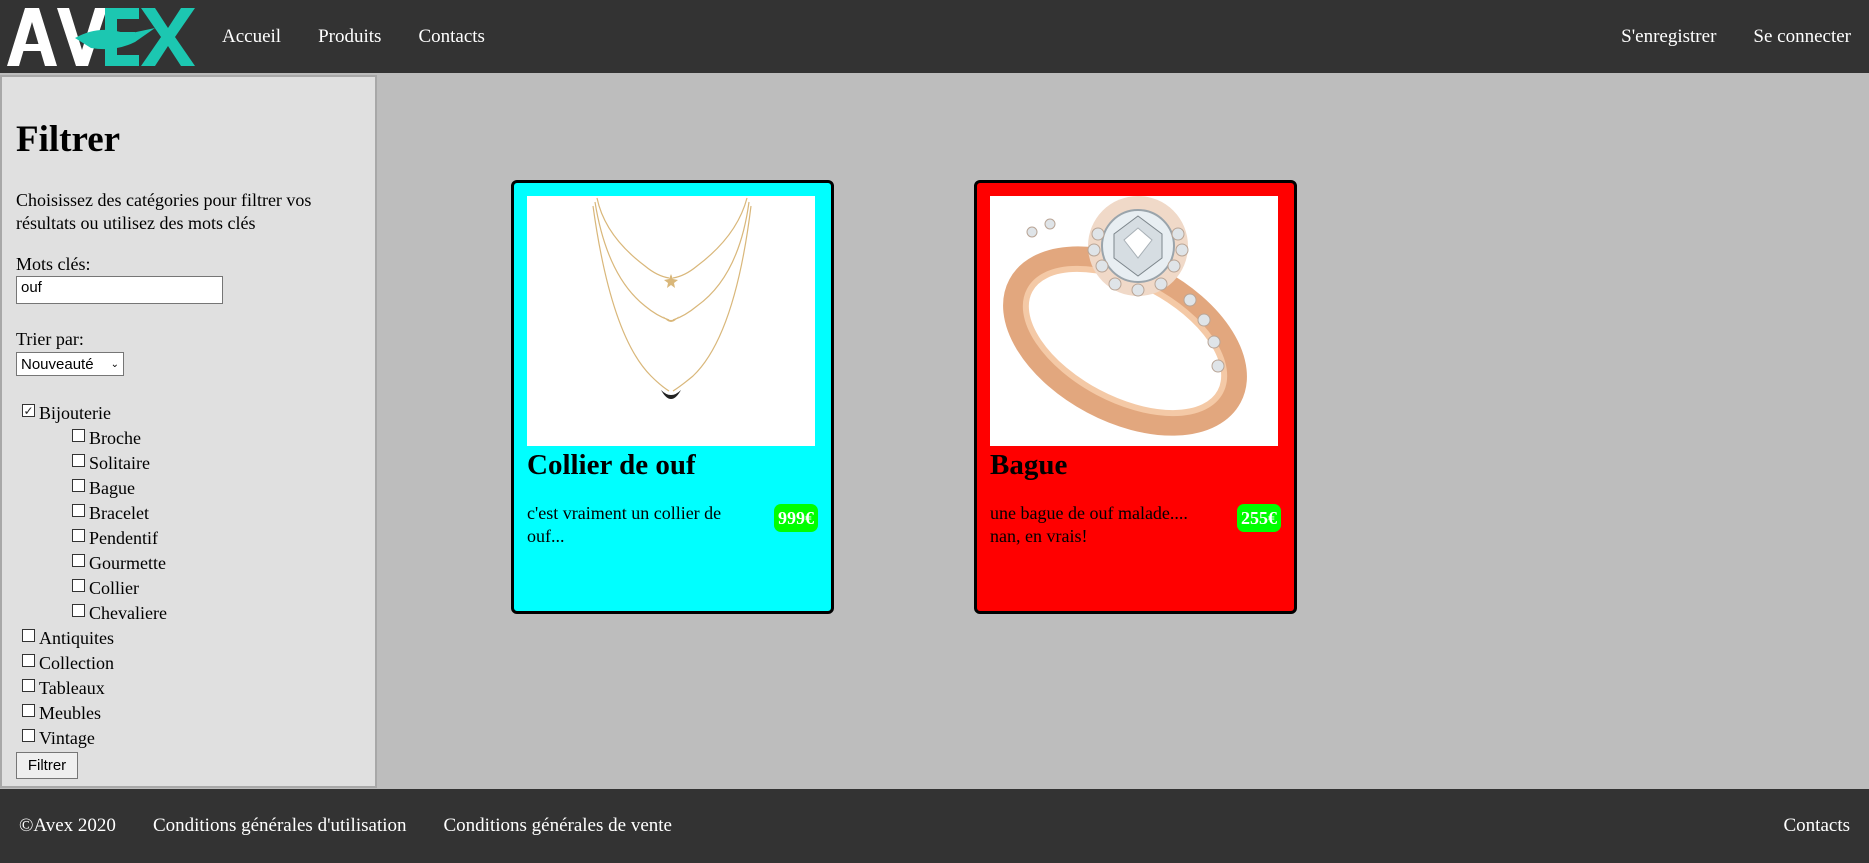 This screenshot has height=863, width=1869. What do you see at coordinates (53, 264) in the screenshot?
I see `keywords-label: Mots clés:` at bounding box center [53, 264].